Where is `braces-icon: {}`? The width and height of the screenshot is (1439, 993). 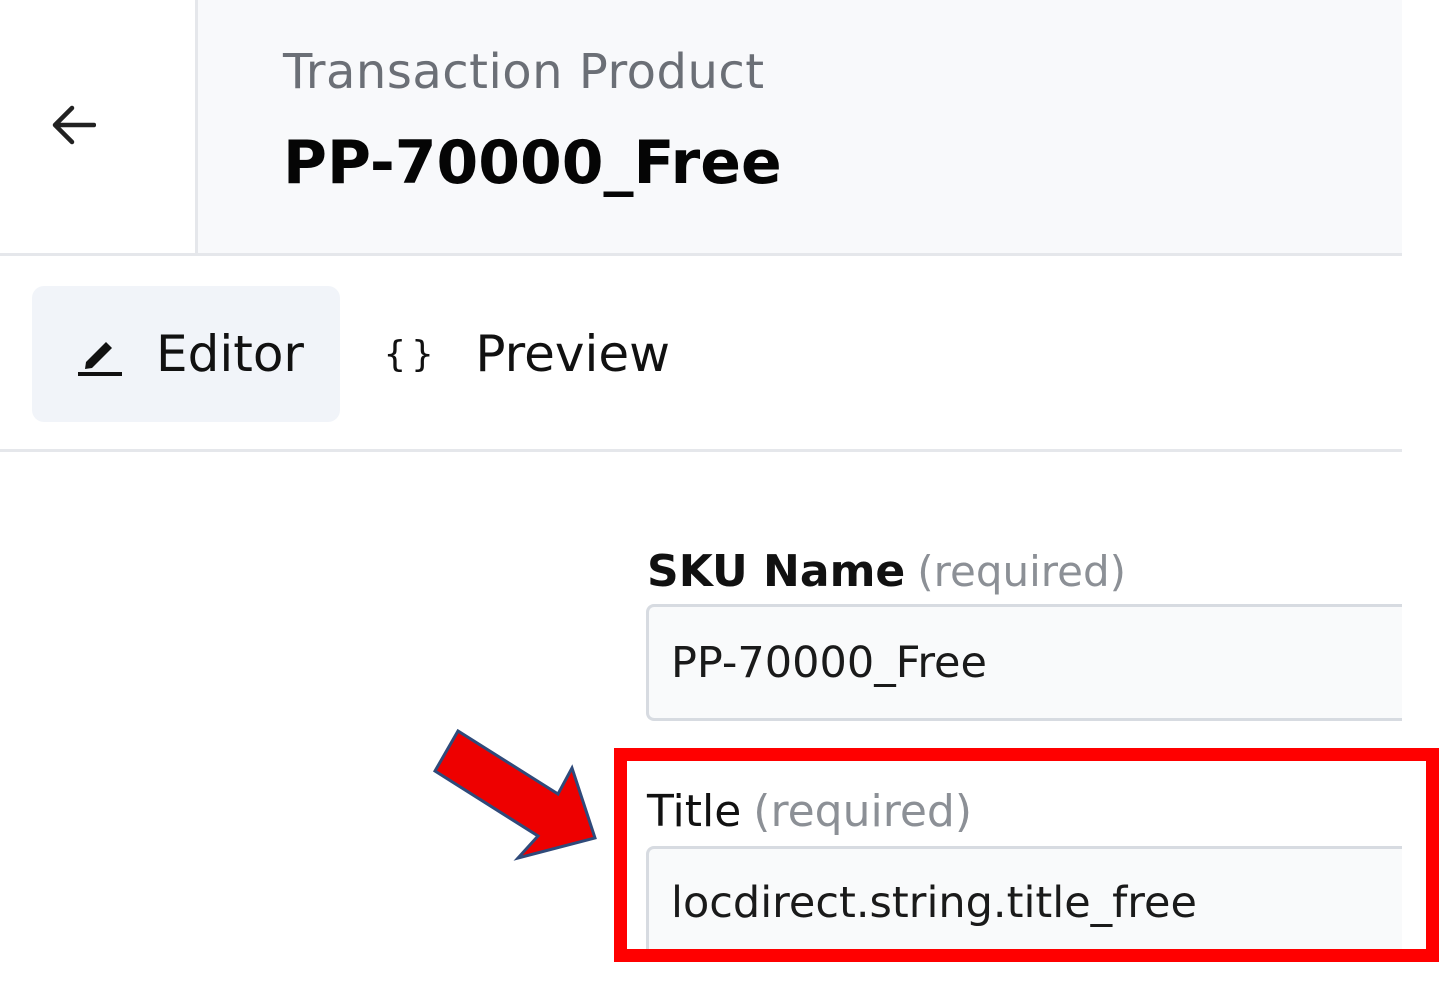 braces-icon: {} is located at coordinates (412, 354).